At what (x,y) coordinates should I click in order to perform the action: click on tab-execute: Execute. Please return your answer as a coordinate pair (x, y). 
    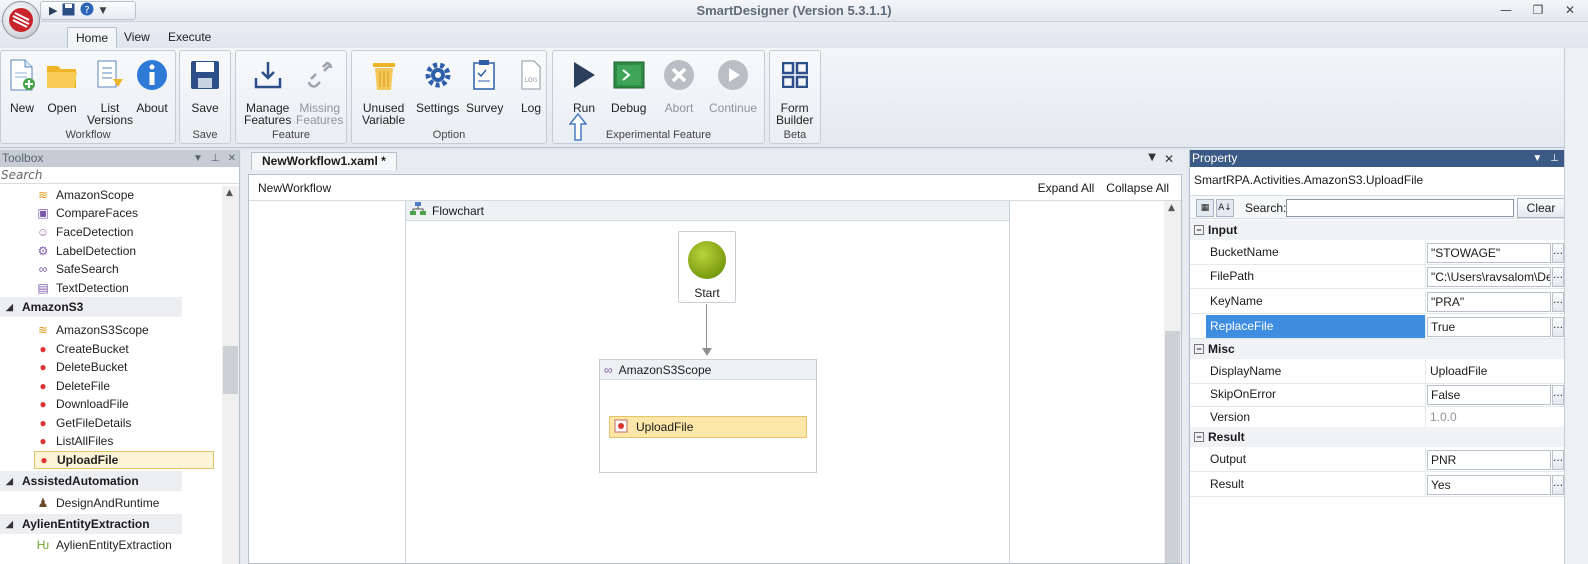
    Looking at the image, I should click on (189, 37).